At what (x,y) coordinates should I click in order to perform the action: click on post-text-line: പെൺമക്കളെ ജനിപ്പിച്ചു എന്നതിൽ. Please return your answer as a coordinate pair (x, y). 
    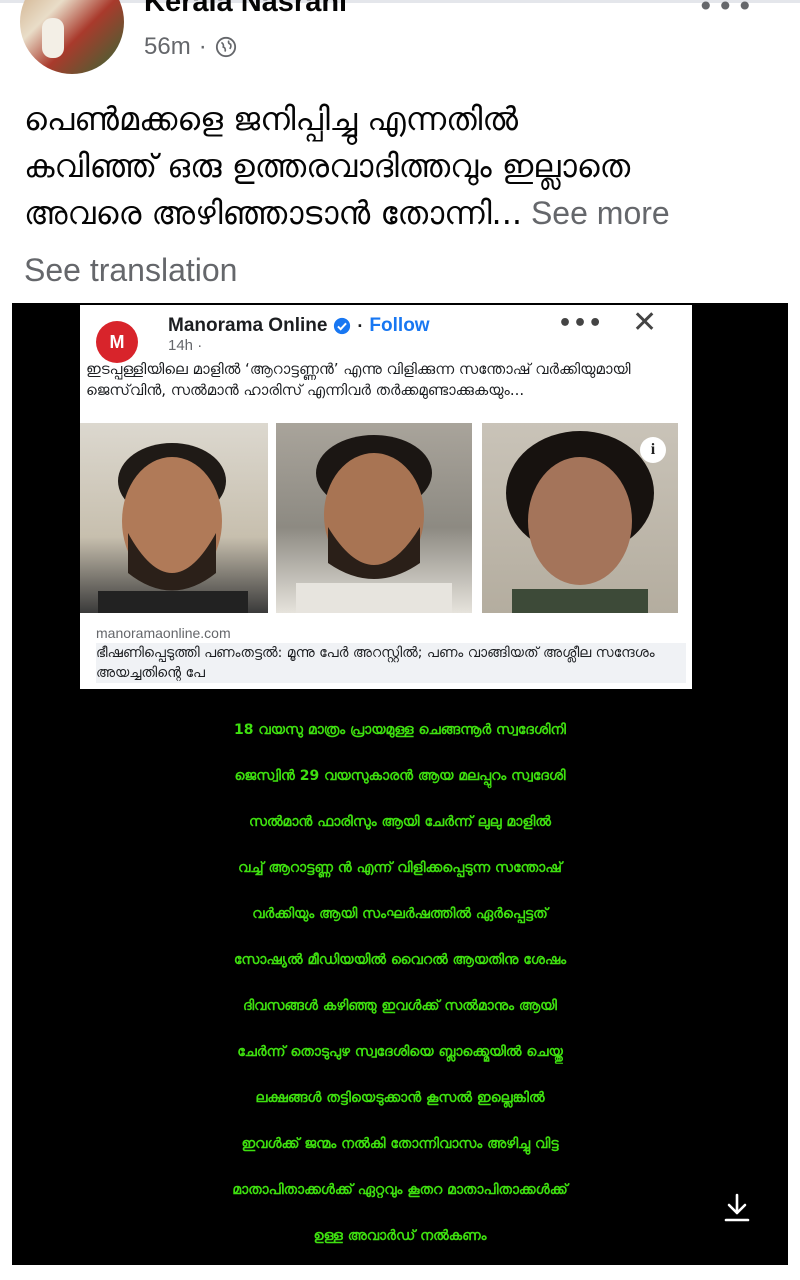
    Looking at the image, I should click on (271, 119).